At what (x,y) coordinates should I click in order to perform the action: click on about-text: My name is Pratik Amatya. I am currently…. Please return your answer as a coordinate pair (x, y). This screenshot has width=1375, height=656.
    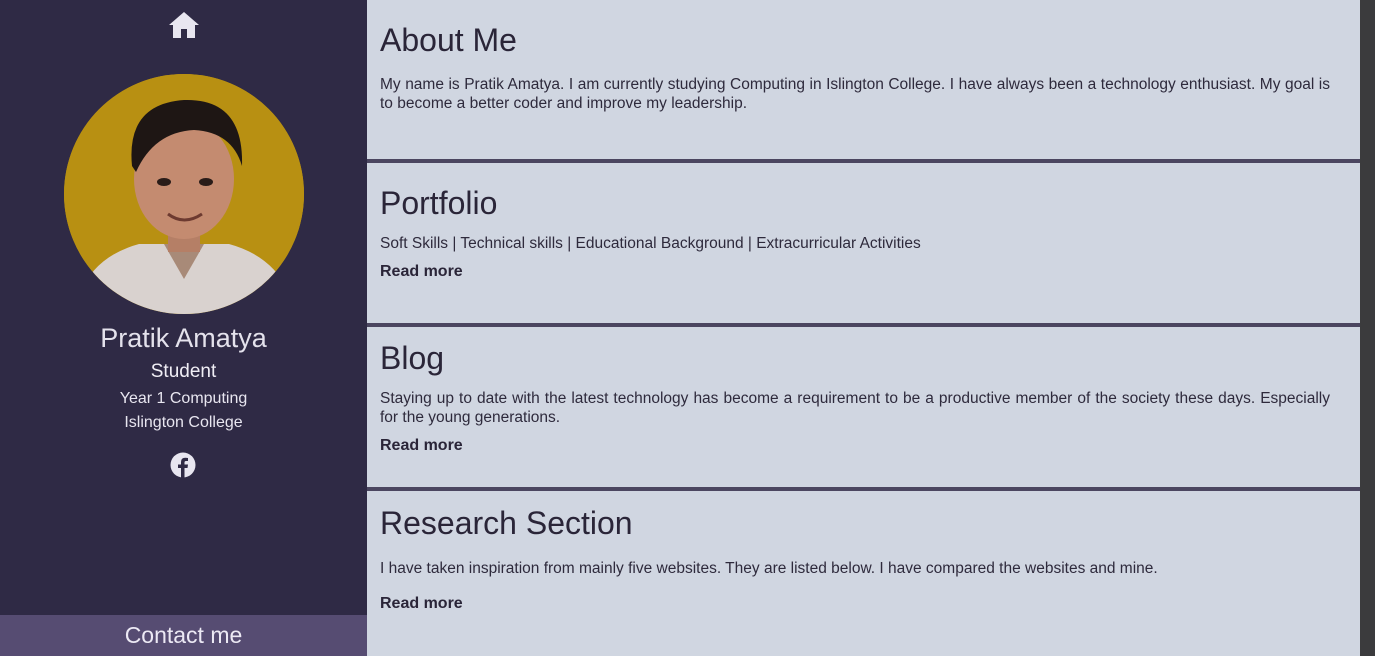
    Looking at the image, I should click on (855, 94).